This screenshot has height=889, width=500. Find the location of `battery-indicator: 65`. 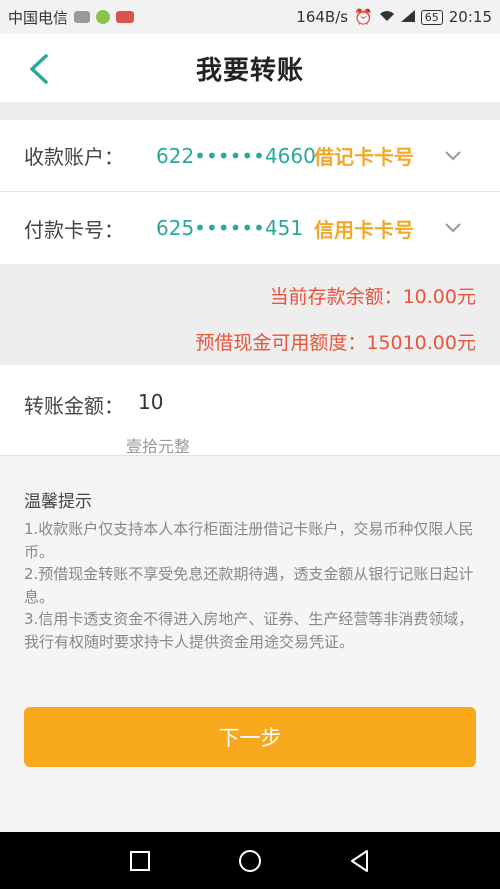

battery-indicator: 65 is located at coordinates (431, 17).